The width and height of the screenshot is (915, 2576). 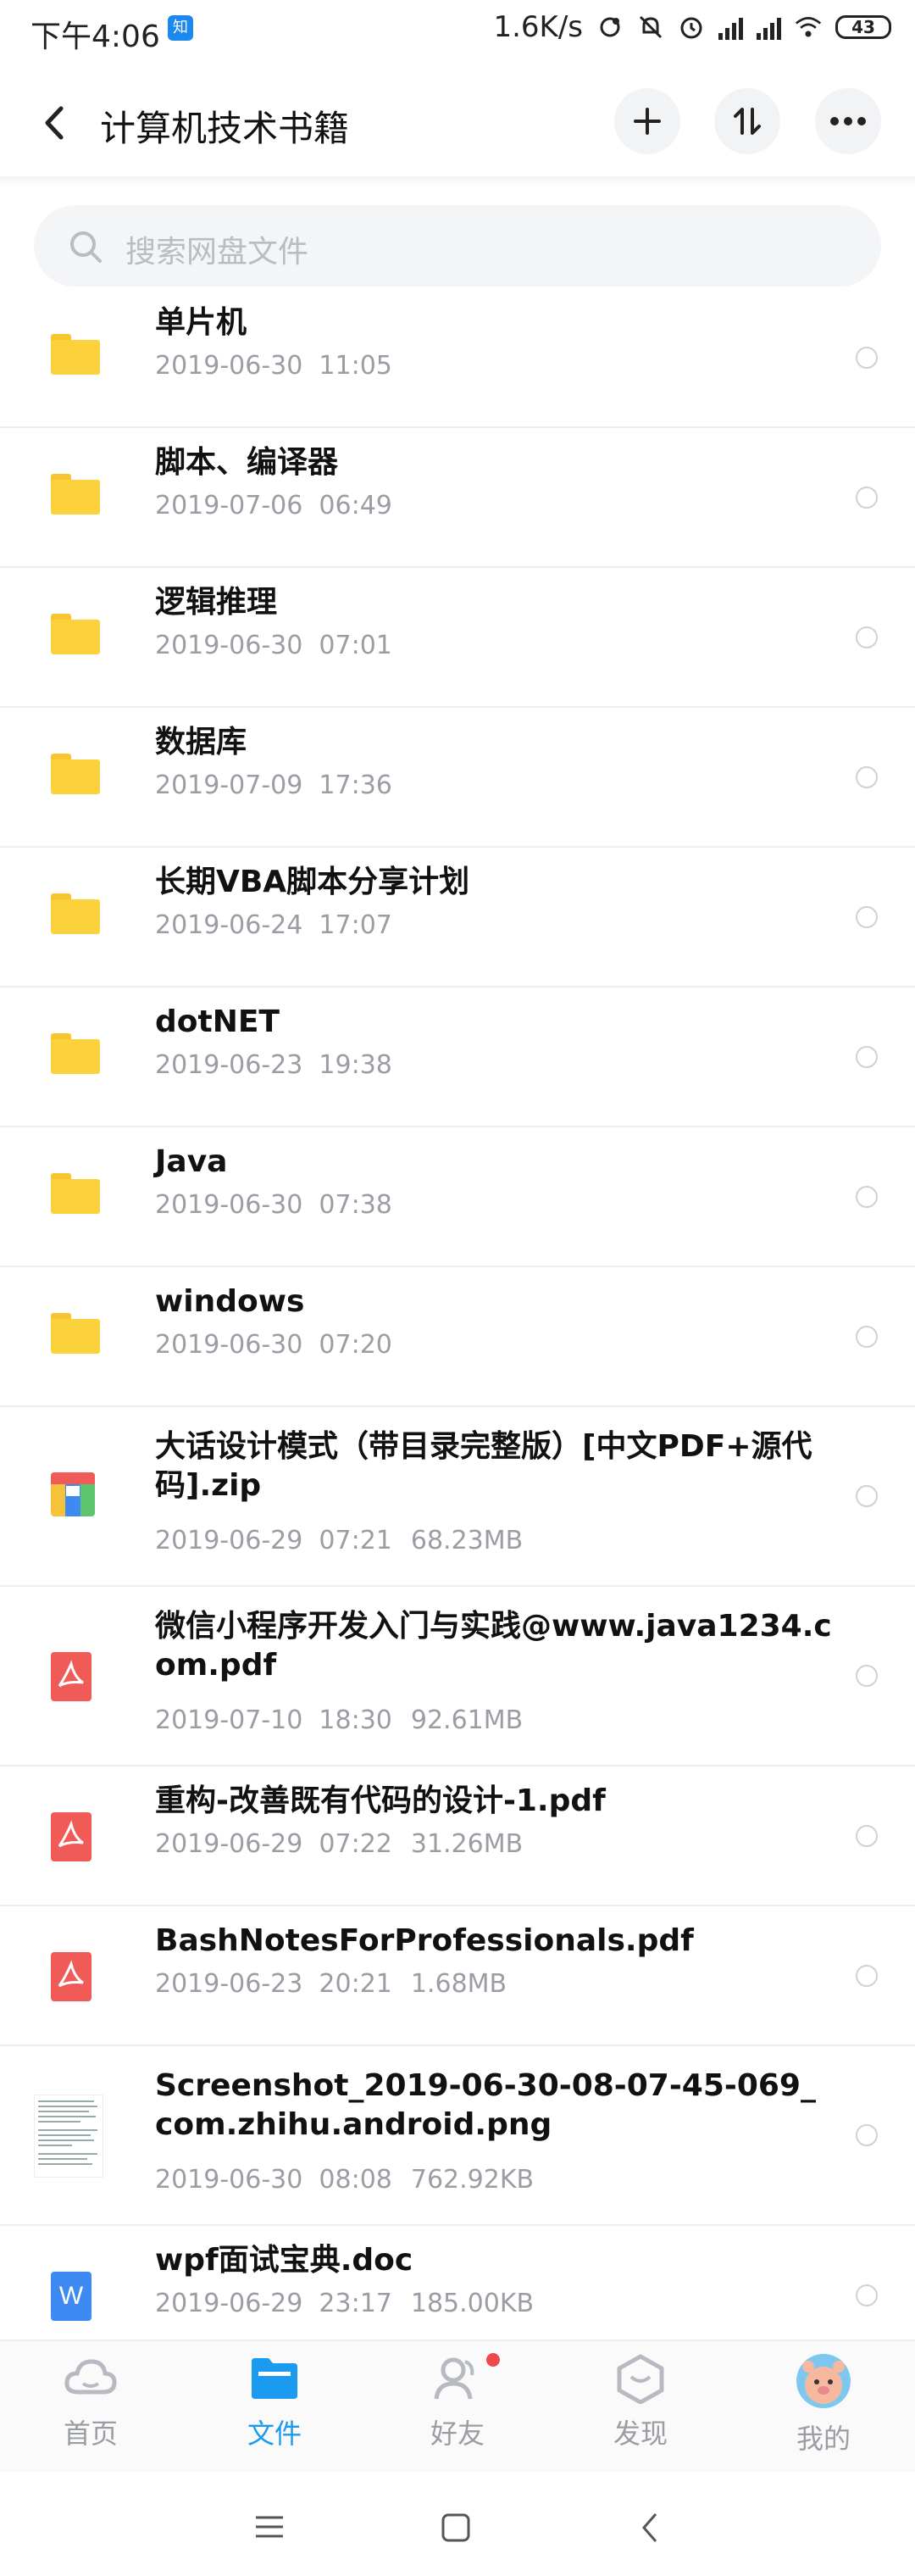 What do you see at coordinates (312, 882) in the screenshot?
I see `file-name: 长期VBA脚本分享计划` at bounding box center [312, 882].